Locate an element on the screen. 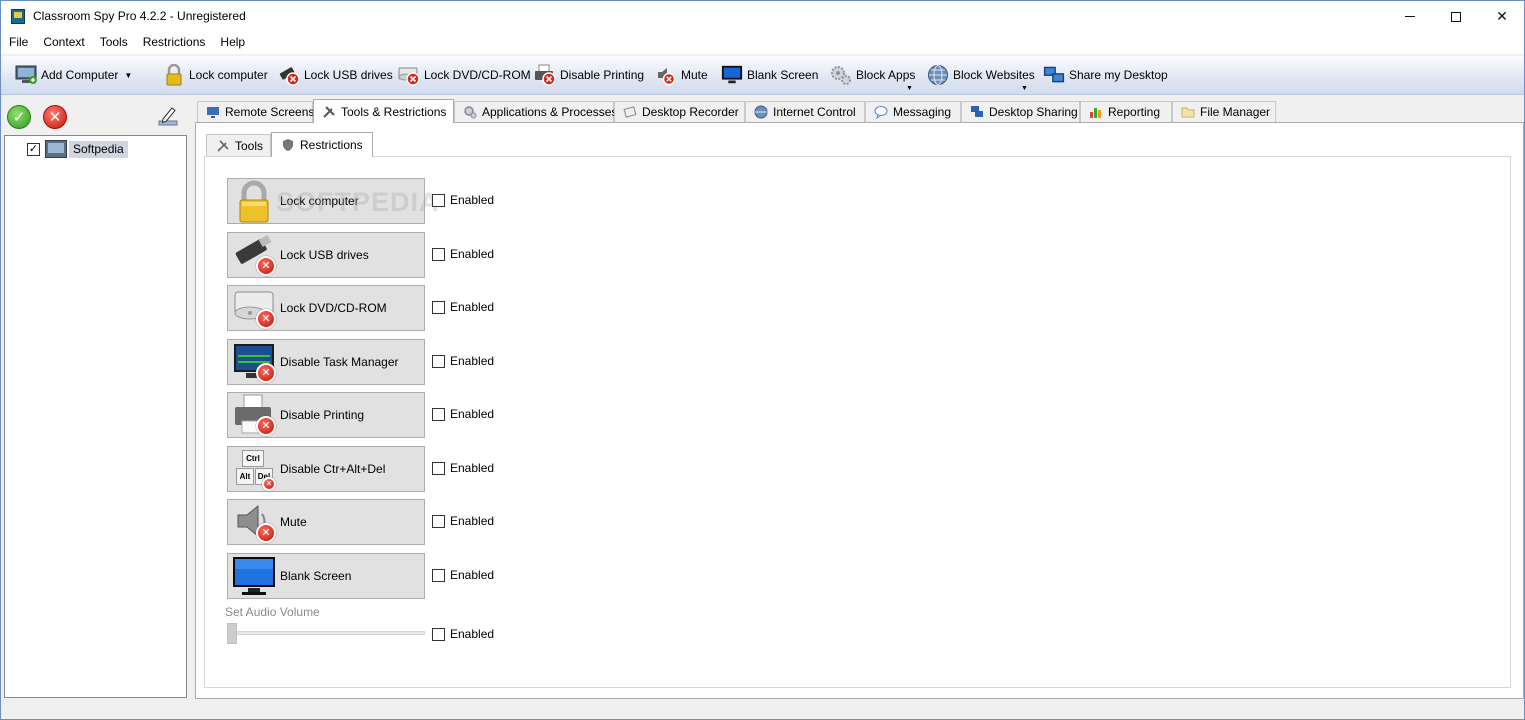 The width and height of the screenshot is (1525, 720). ctrl-key: Ctrl is located at coordinates (253, 458).